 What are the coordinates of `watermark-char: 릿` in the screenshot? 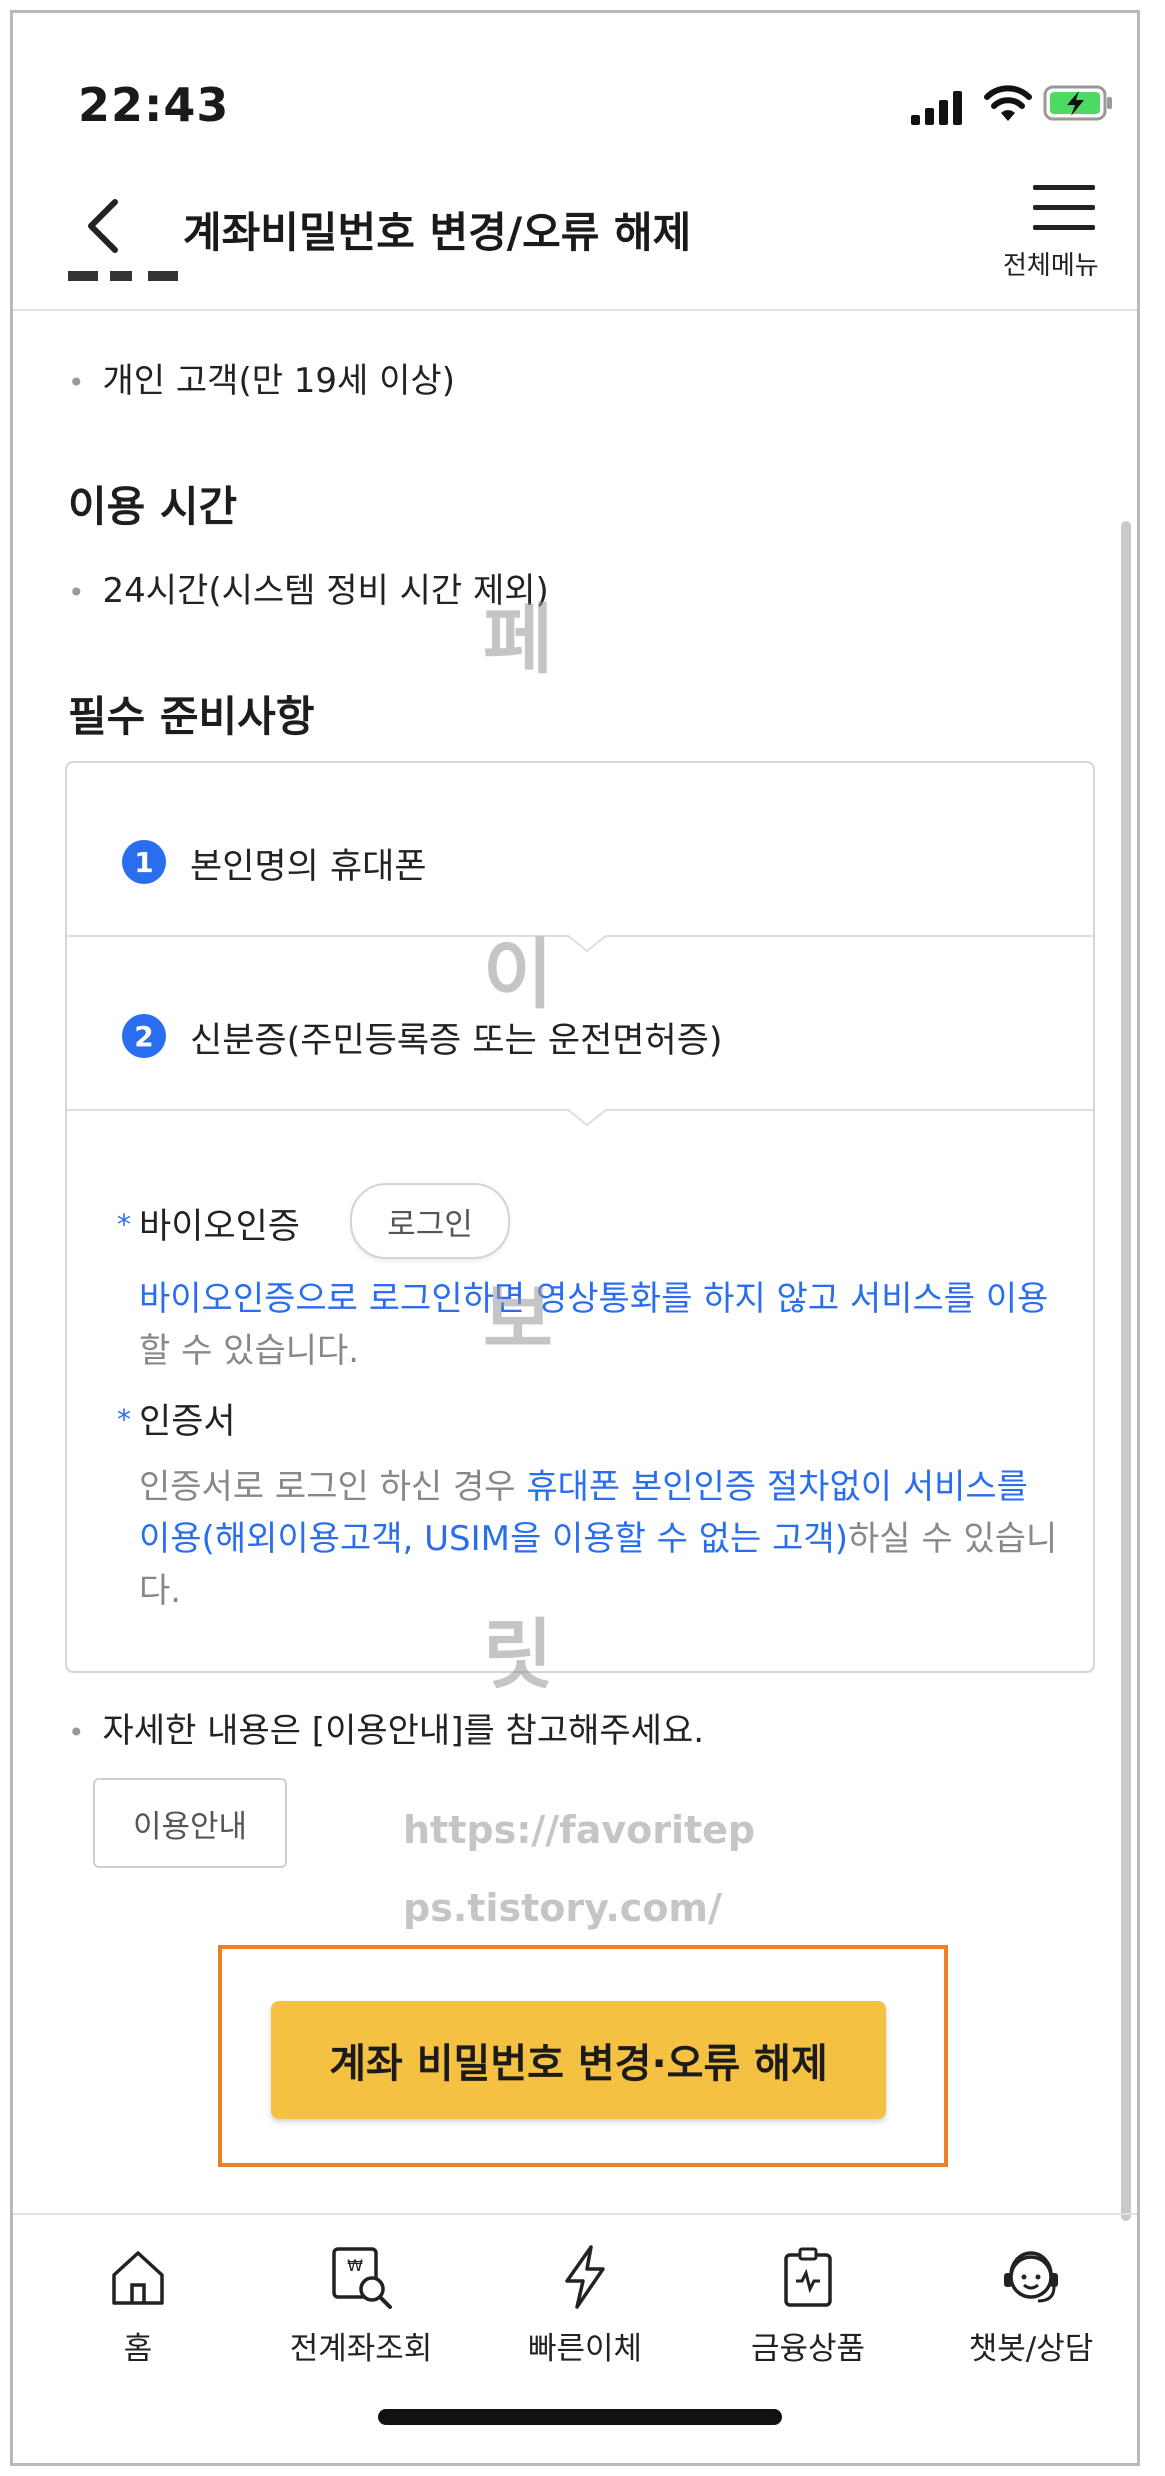 It's located at (518, 1654).